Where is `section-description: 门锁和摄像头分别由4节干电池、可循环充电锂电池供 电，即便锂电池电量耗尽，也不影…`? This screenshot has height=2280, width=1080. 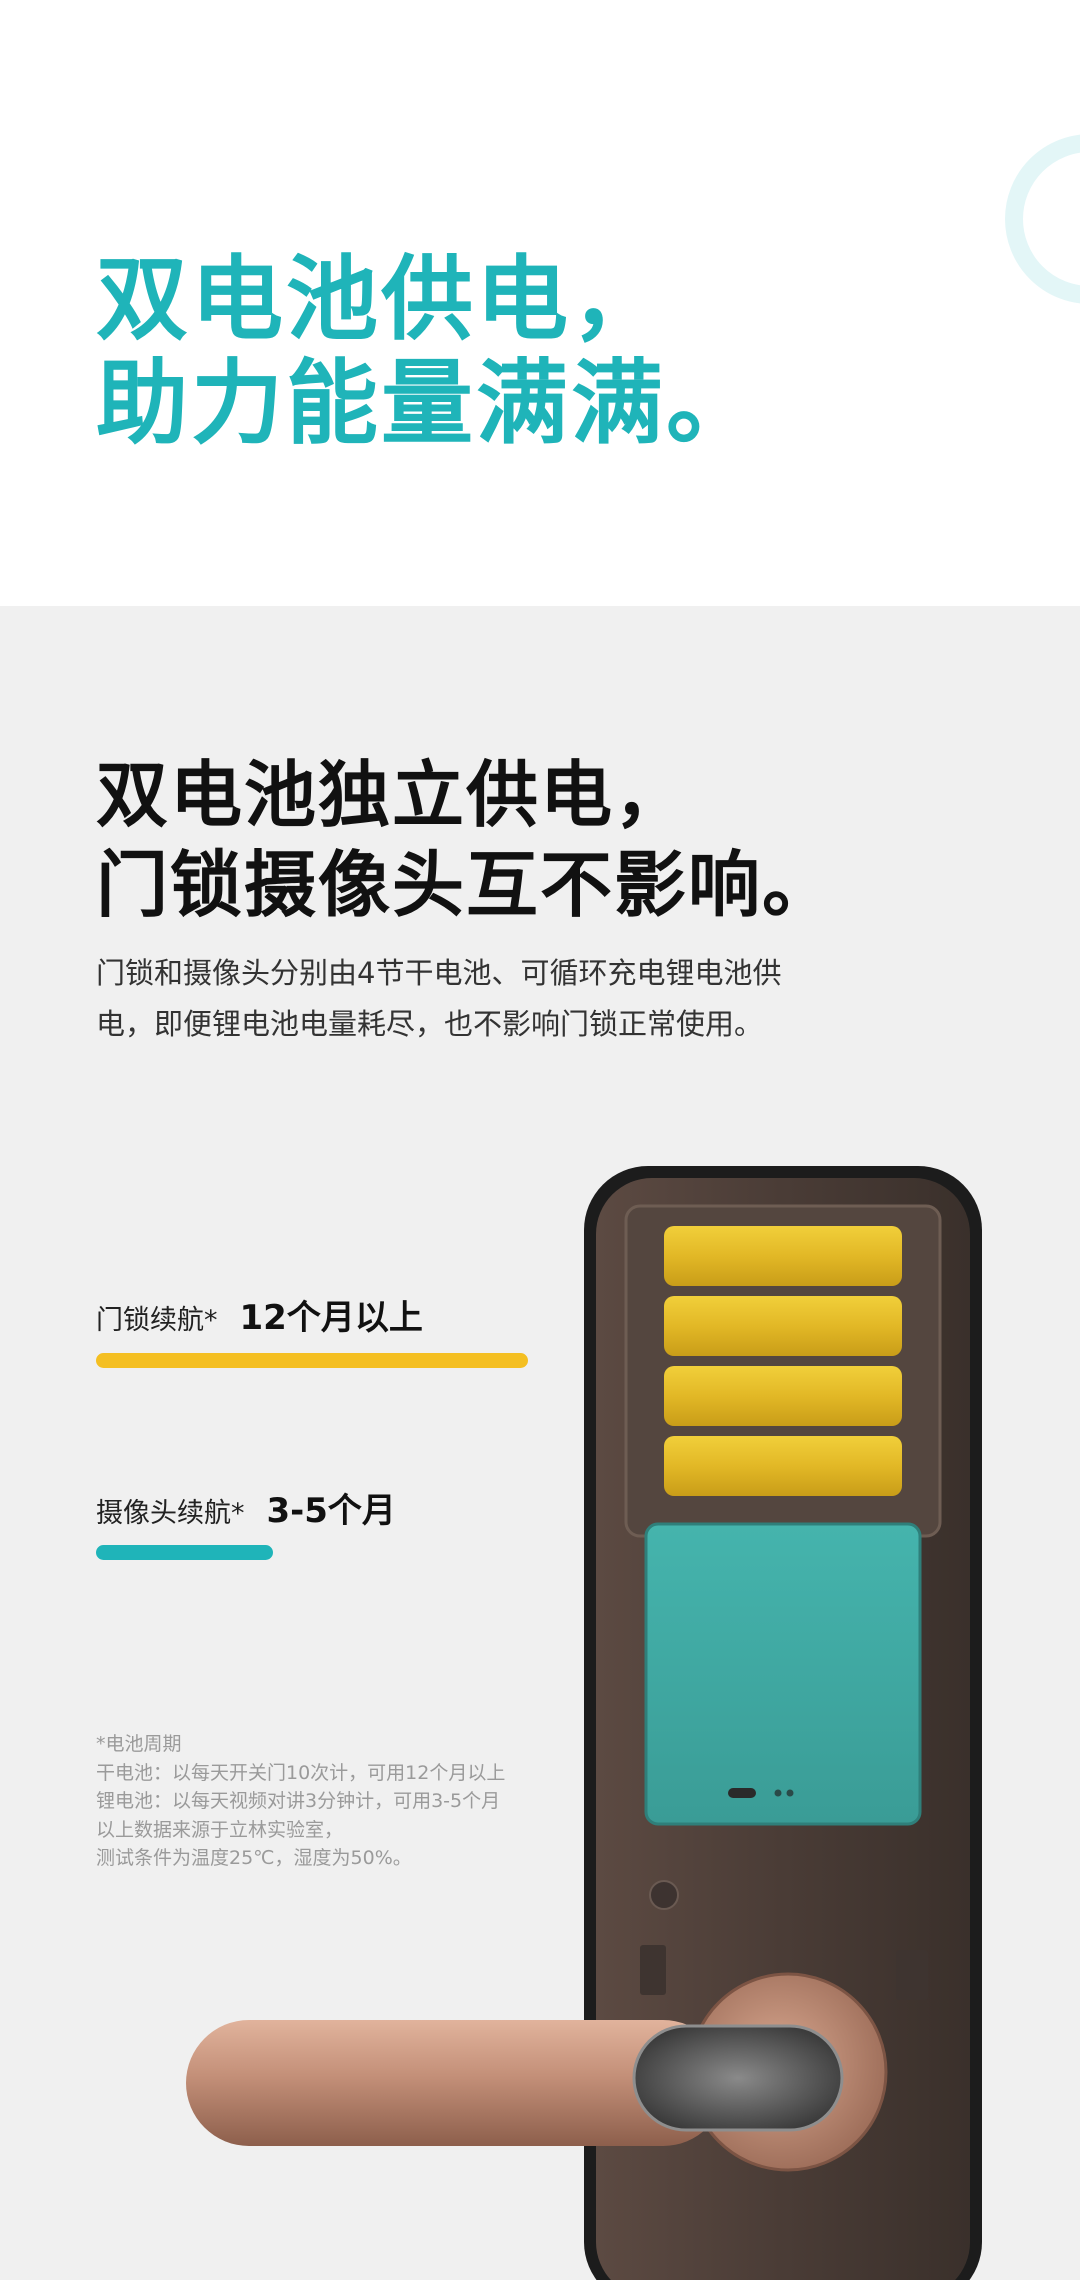
section-description: 门锁和摄像头分别由4节干电池、可循环充电锂电池供 电，即便锂电池电量耗尽，也不影… is located at coordinates (439, 998).